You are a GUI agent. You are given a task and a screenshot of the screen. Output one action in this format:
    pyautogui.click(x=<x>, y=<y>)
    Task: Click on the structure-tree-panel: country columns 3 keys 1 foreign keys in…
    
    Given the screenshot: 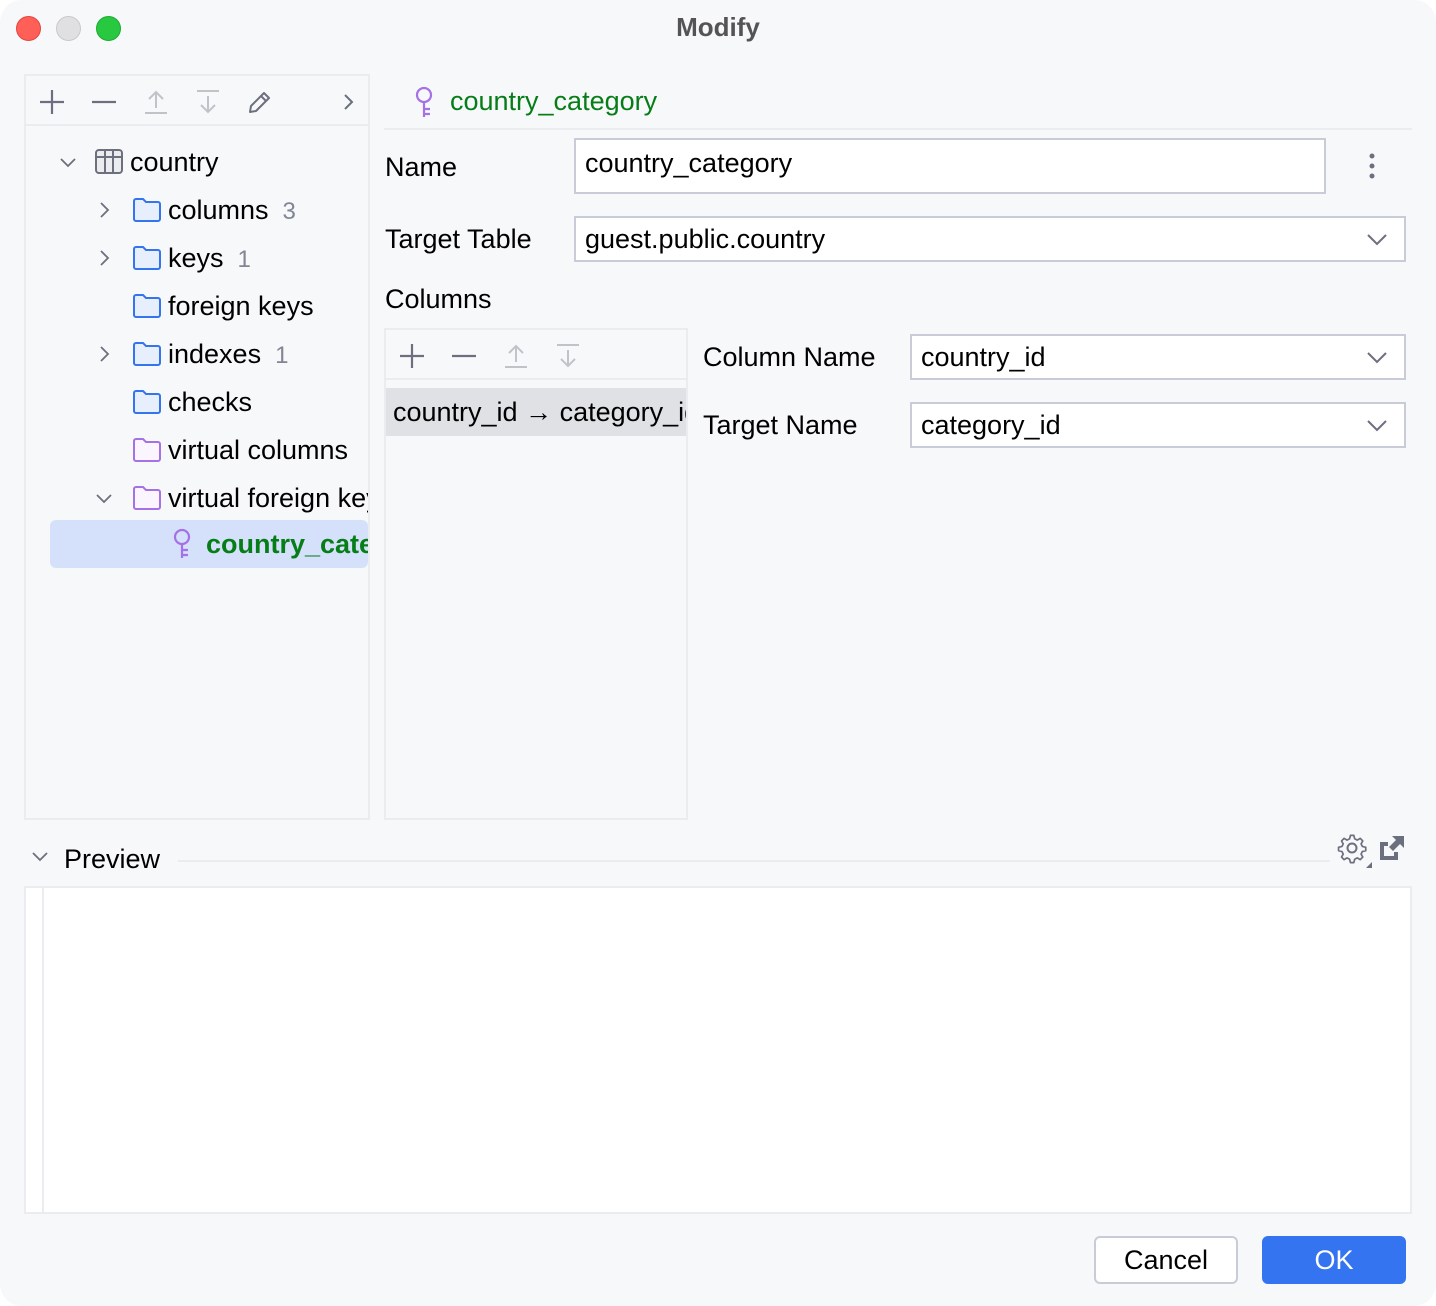 What is the action you would take?
    pyautogui.click(x=197, y=447)
    